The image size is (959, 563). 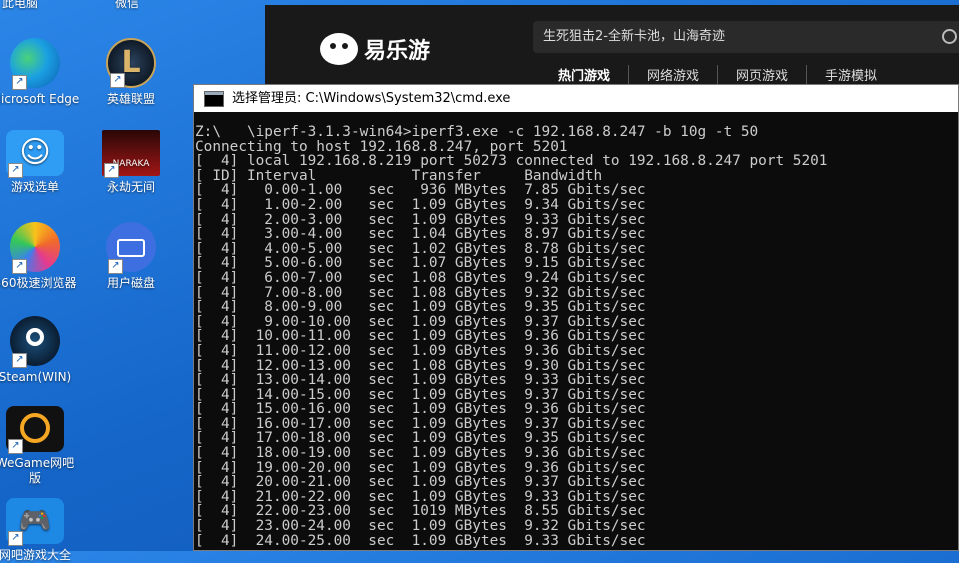 I want to click on site-logo: 易乐游, so click(x=375, y=49).